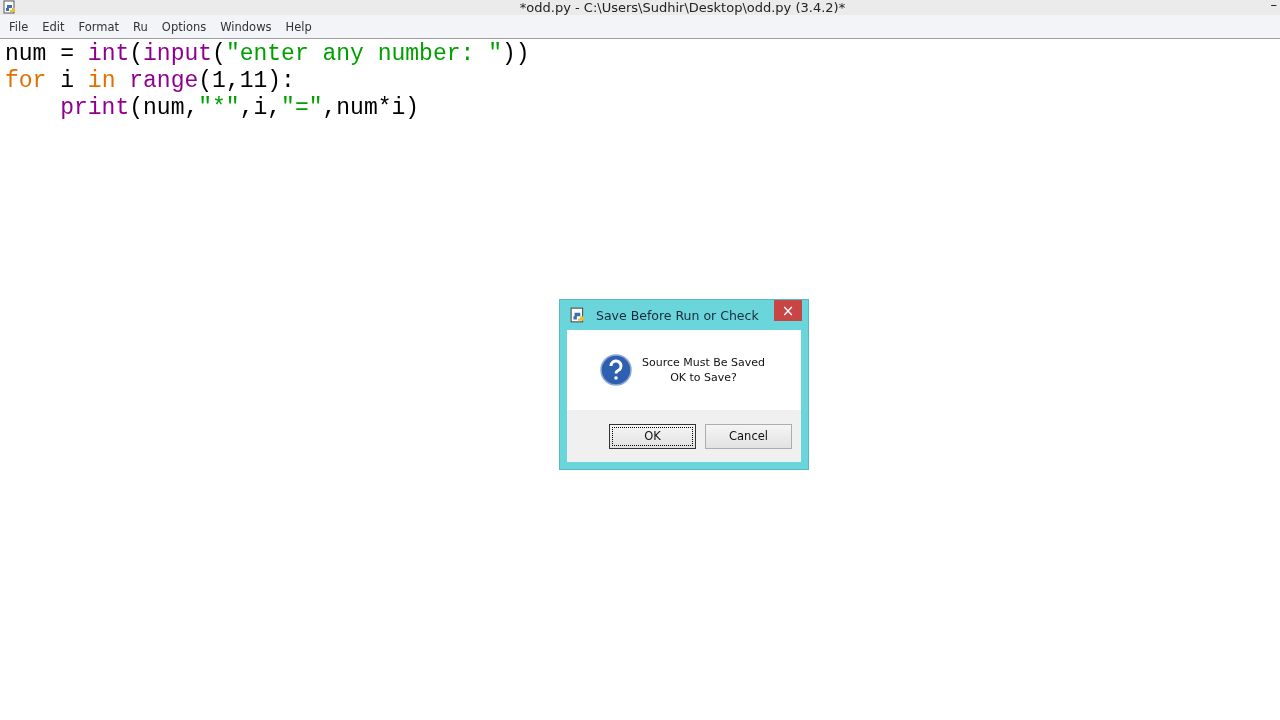 The height and width of the screenshot is (720, 1280). What do you see at coordinates (240, 108) in the screenshot?
I see `code-line: print(num,"*",i,"=",num*i)` at bounding box center [240, 108].